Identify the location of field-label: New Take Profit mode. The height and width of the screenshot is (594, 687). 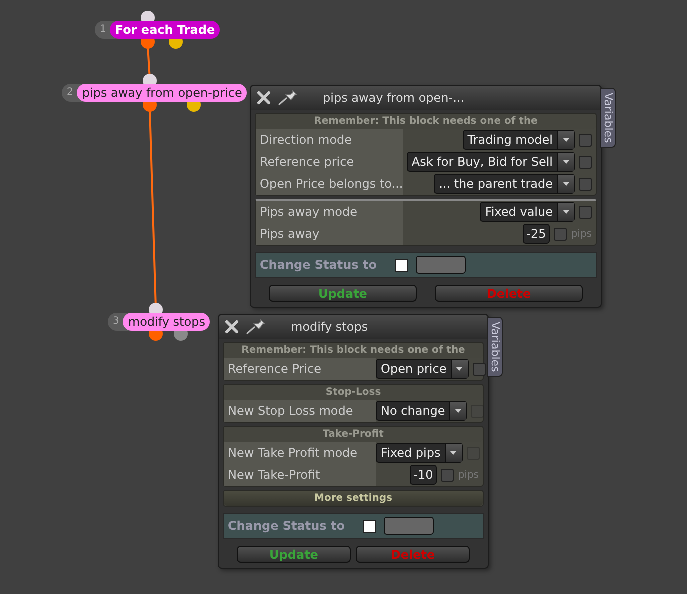
(300, 453).